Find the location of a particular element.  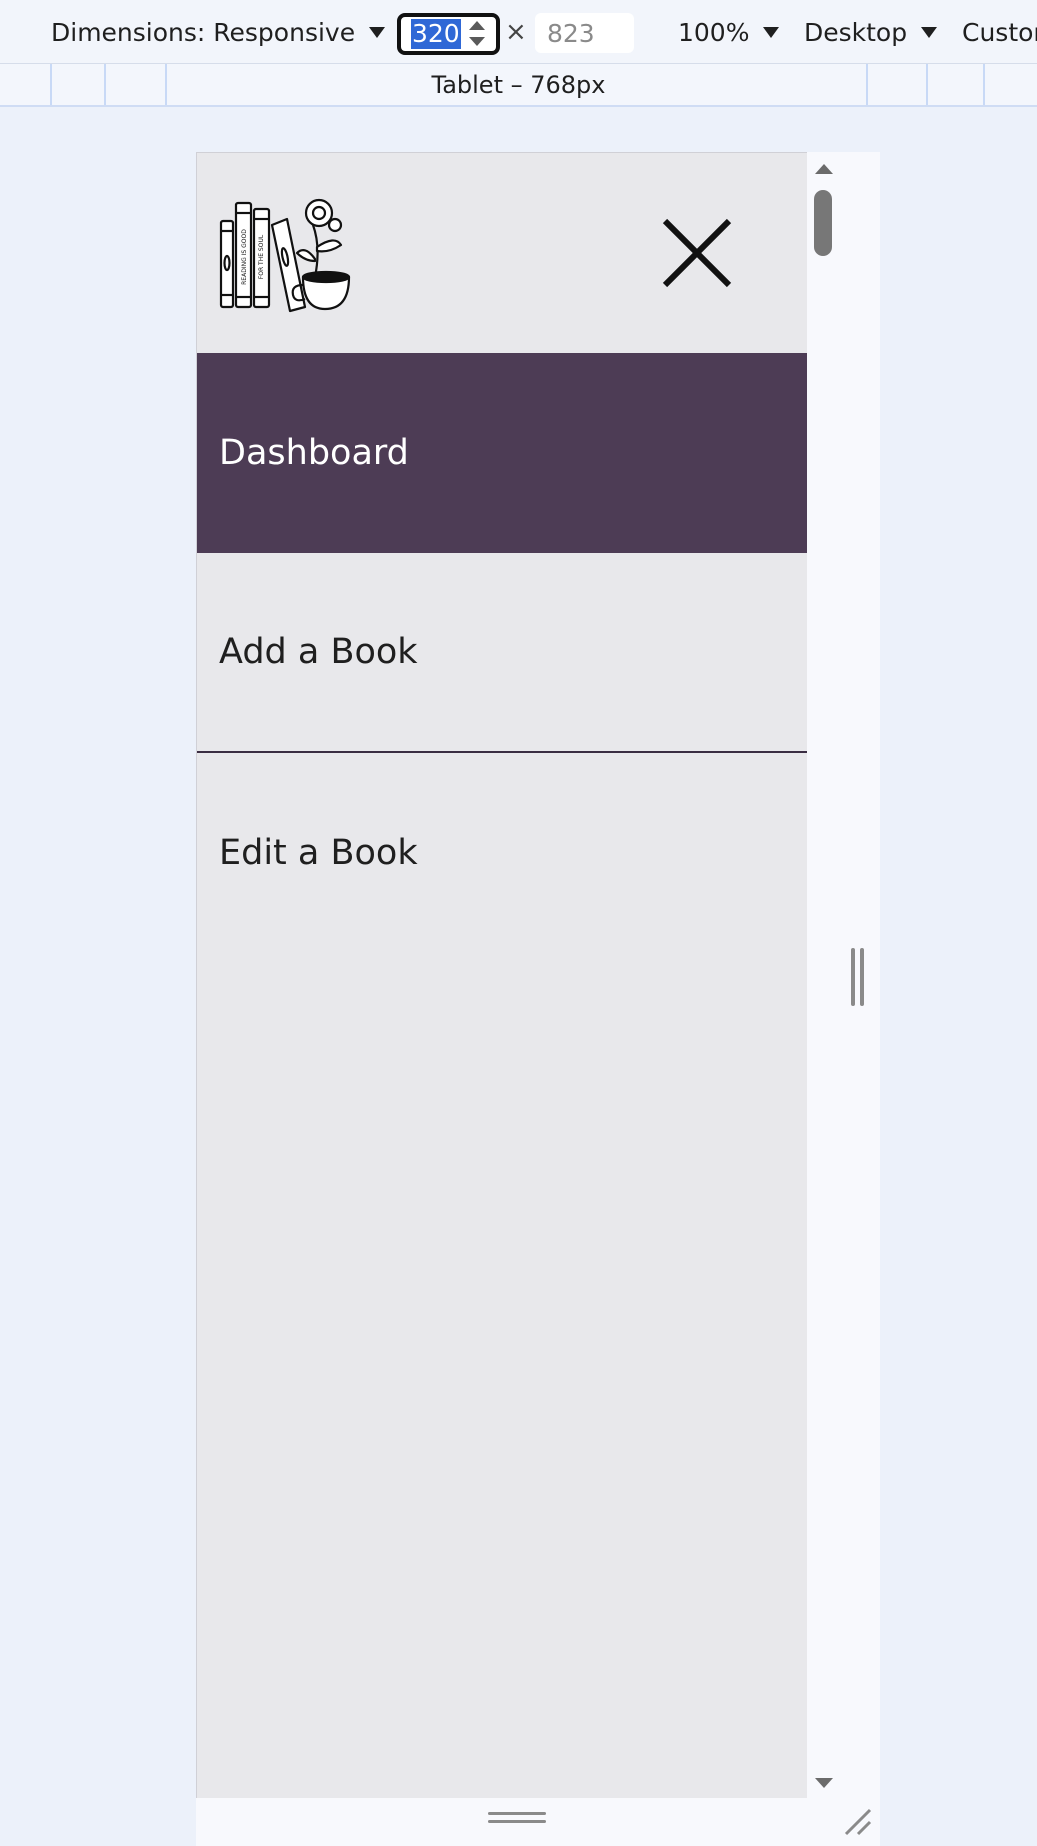

zoom-dropdown: 100% is located at coordinates (729, 32).